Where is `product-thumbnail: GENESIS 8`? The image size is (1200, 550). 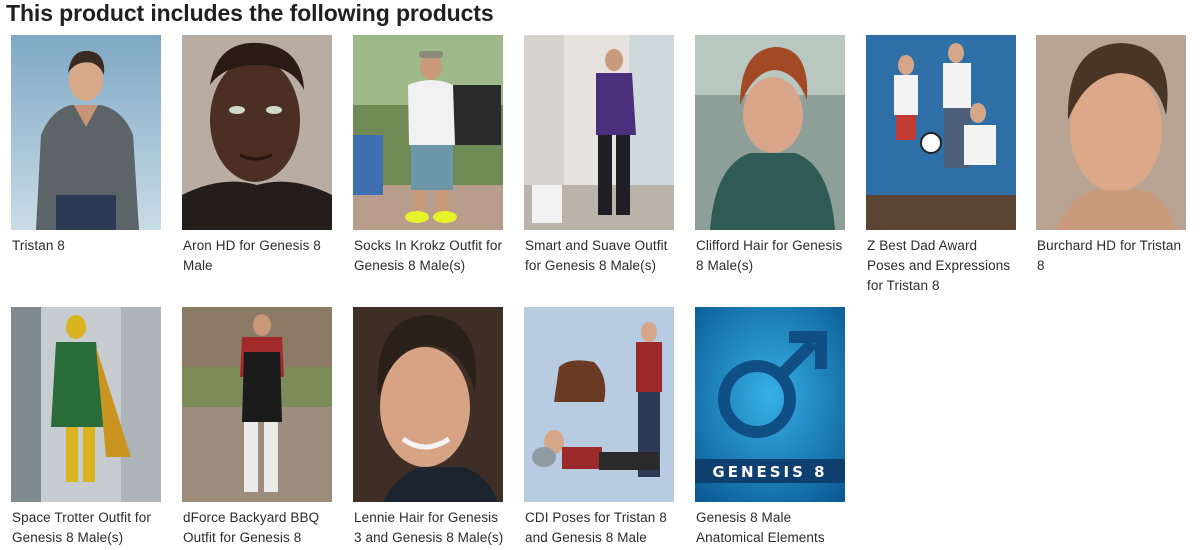 product-thumbnail: GENESIS 8 is located at coordinates (770, 404).